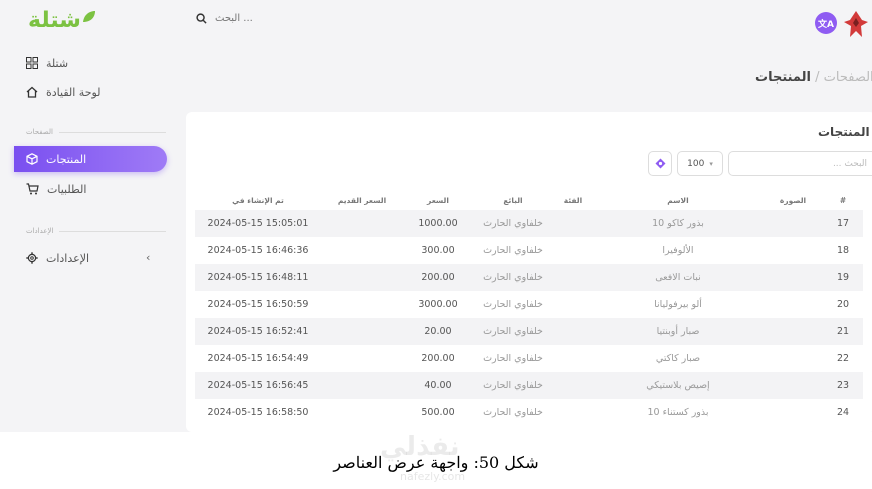  Describe the element at coordinates (258, 304) in the screenshot. I see `cell-created: 2024-05-15 16:50:59` at that location.